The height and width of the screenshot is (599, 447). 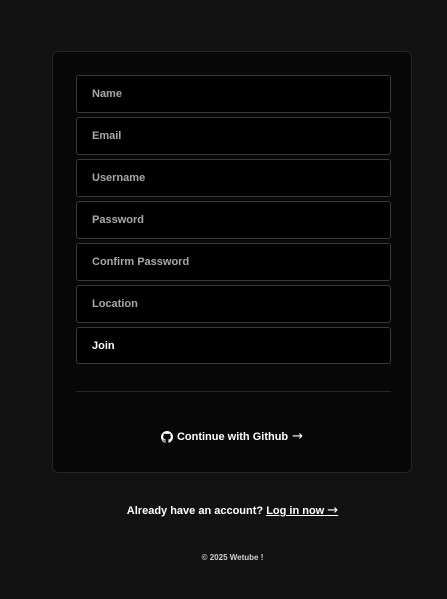 I want to click on footer-copyright: © 2025 Wetube !, so click(x=232, y=557).